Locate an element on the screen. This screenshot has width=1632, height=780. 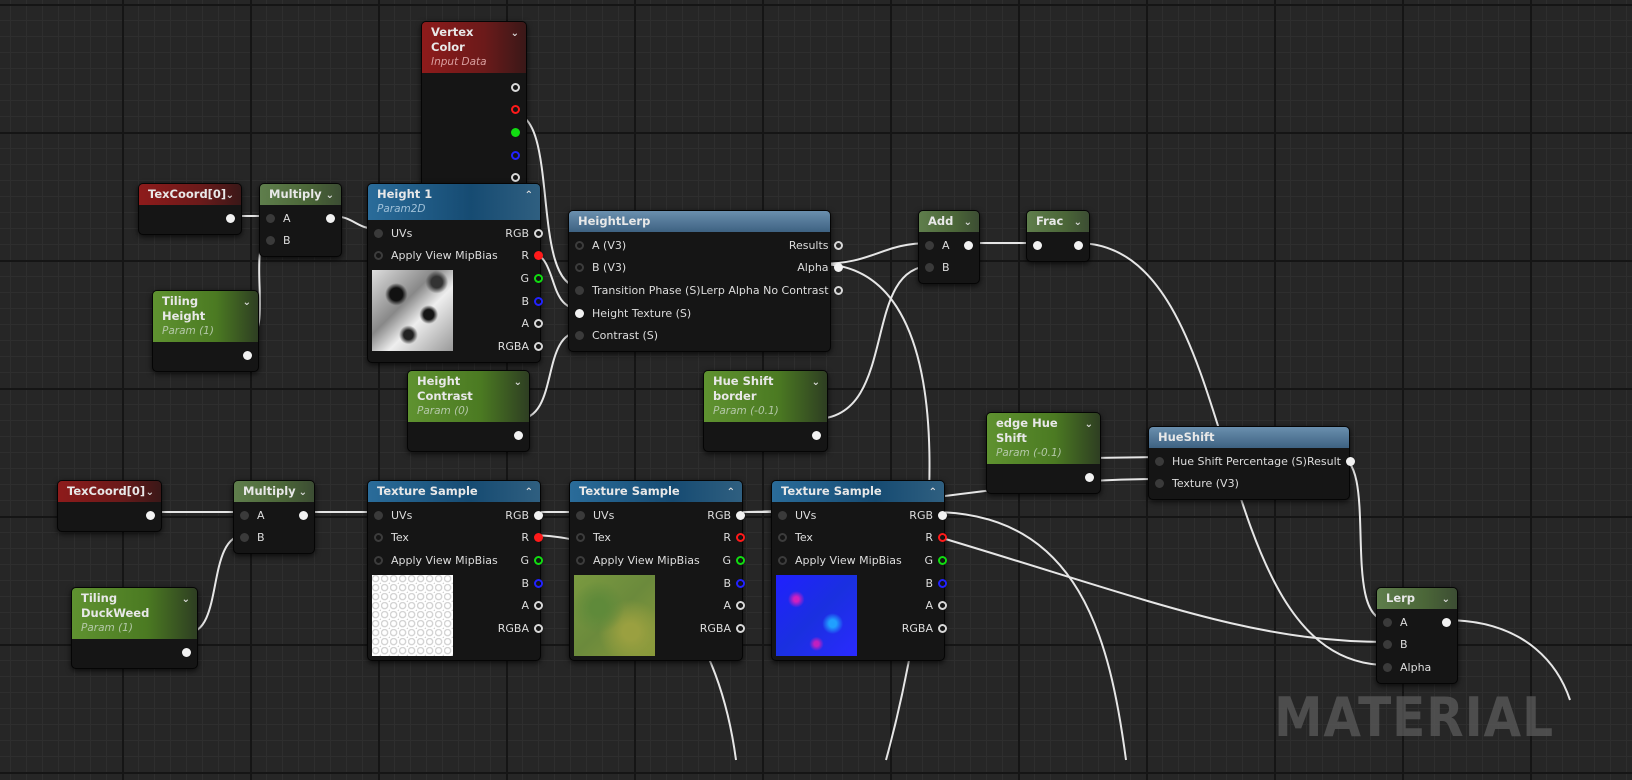
node-texcoord-top: TexCoord[0] ⌄ is located at coordinates (190, 209).